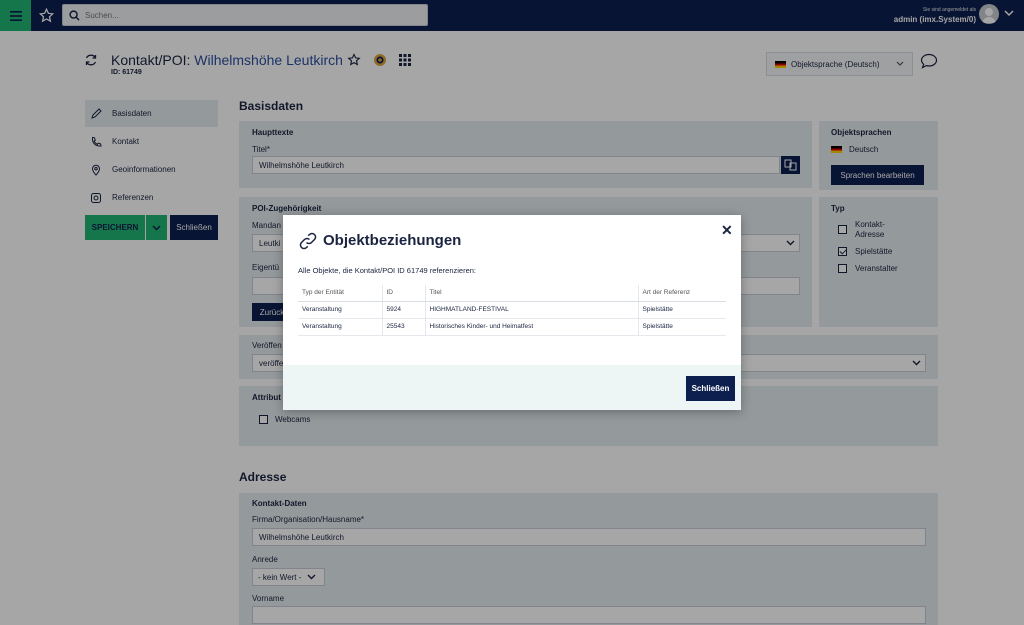 The width and height of the screenshot is (1024, 625). Describe the element at coordinates (710, 388) in the screenshot. I see `dialog-close-button: Schließen` at that location.